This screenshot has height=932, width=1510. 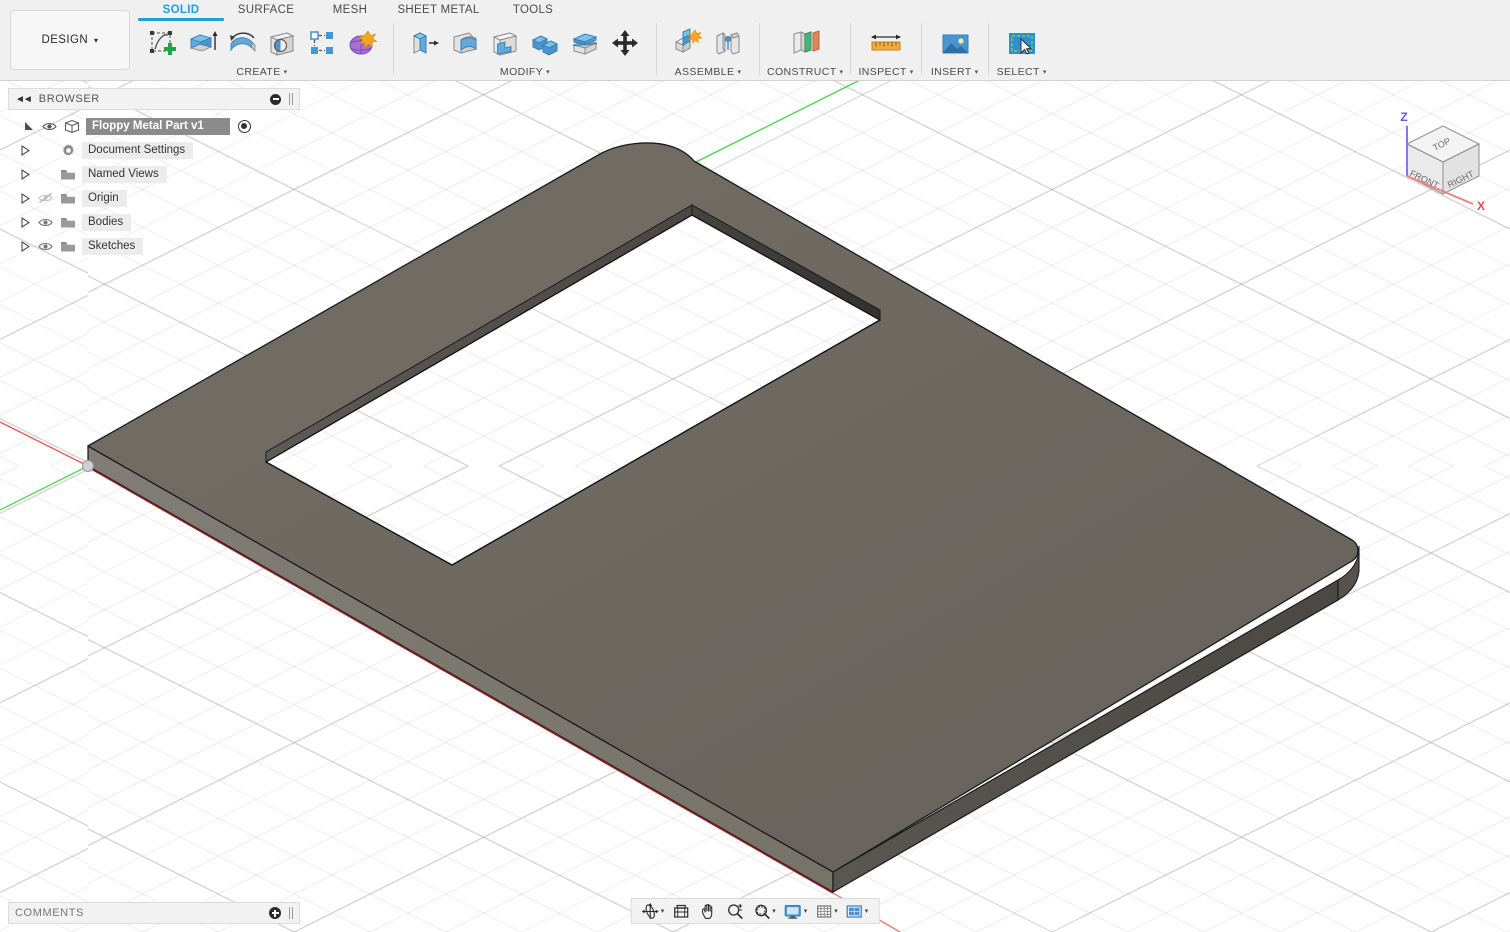 What do you see at coordinates (154, 246) in the screenshot?
I see `tree-item-sketches: Sketches` at bounding box center [154, 246].